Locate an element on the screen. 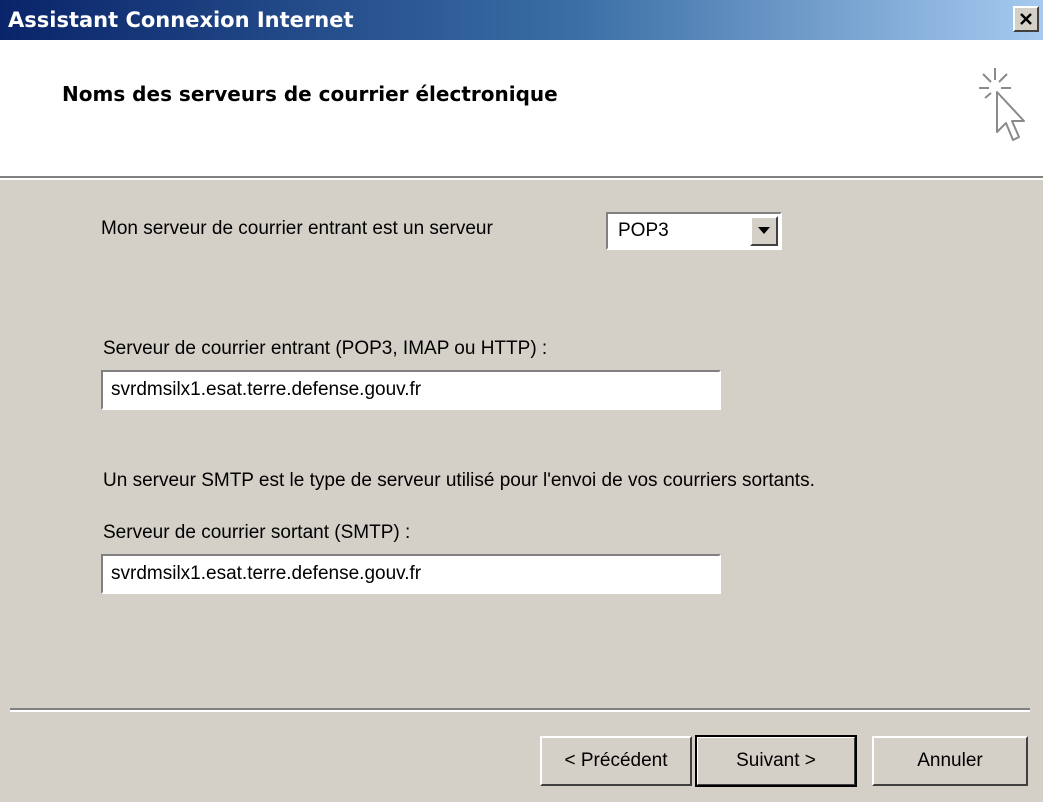 The height and width of the screenshot is (802, 1043). wizard-cursor-icon is located at coordinates (1002, 104).